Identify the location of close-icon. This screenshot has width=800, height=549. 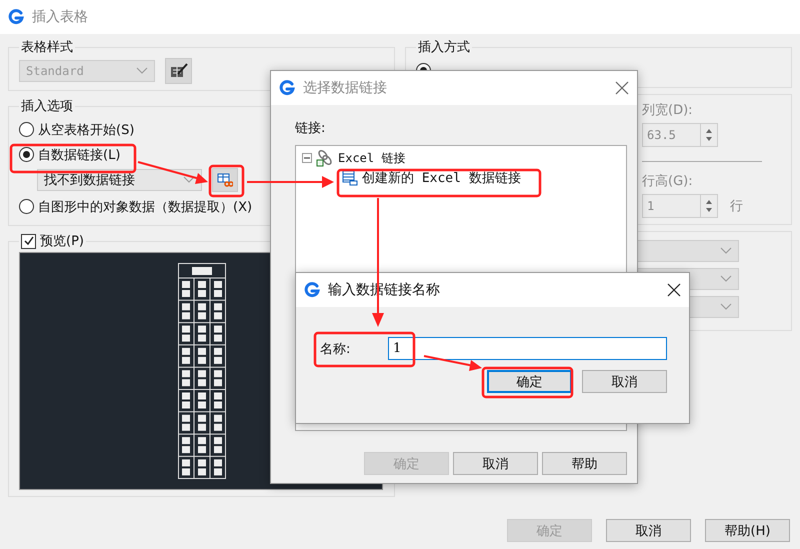
(674, 290).